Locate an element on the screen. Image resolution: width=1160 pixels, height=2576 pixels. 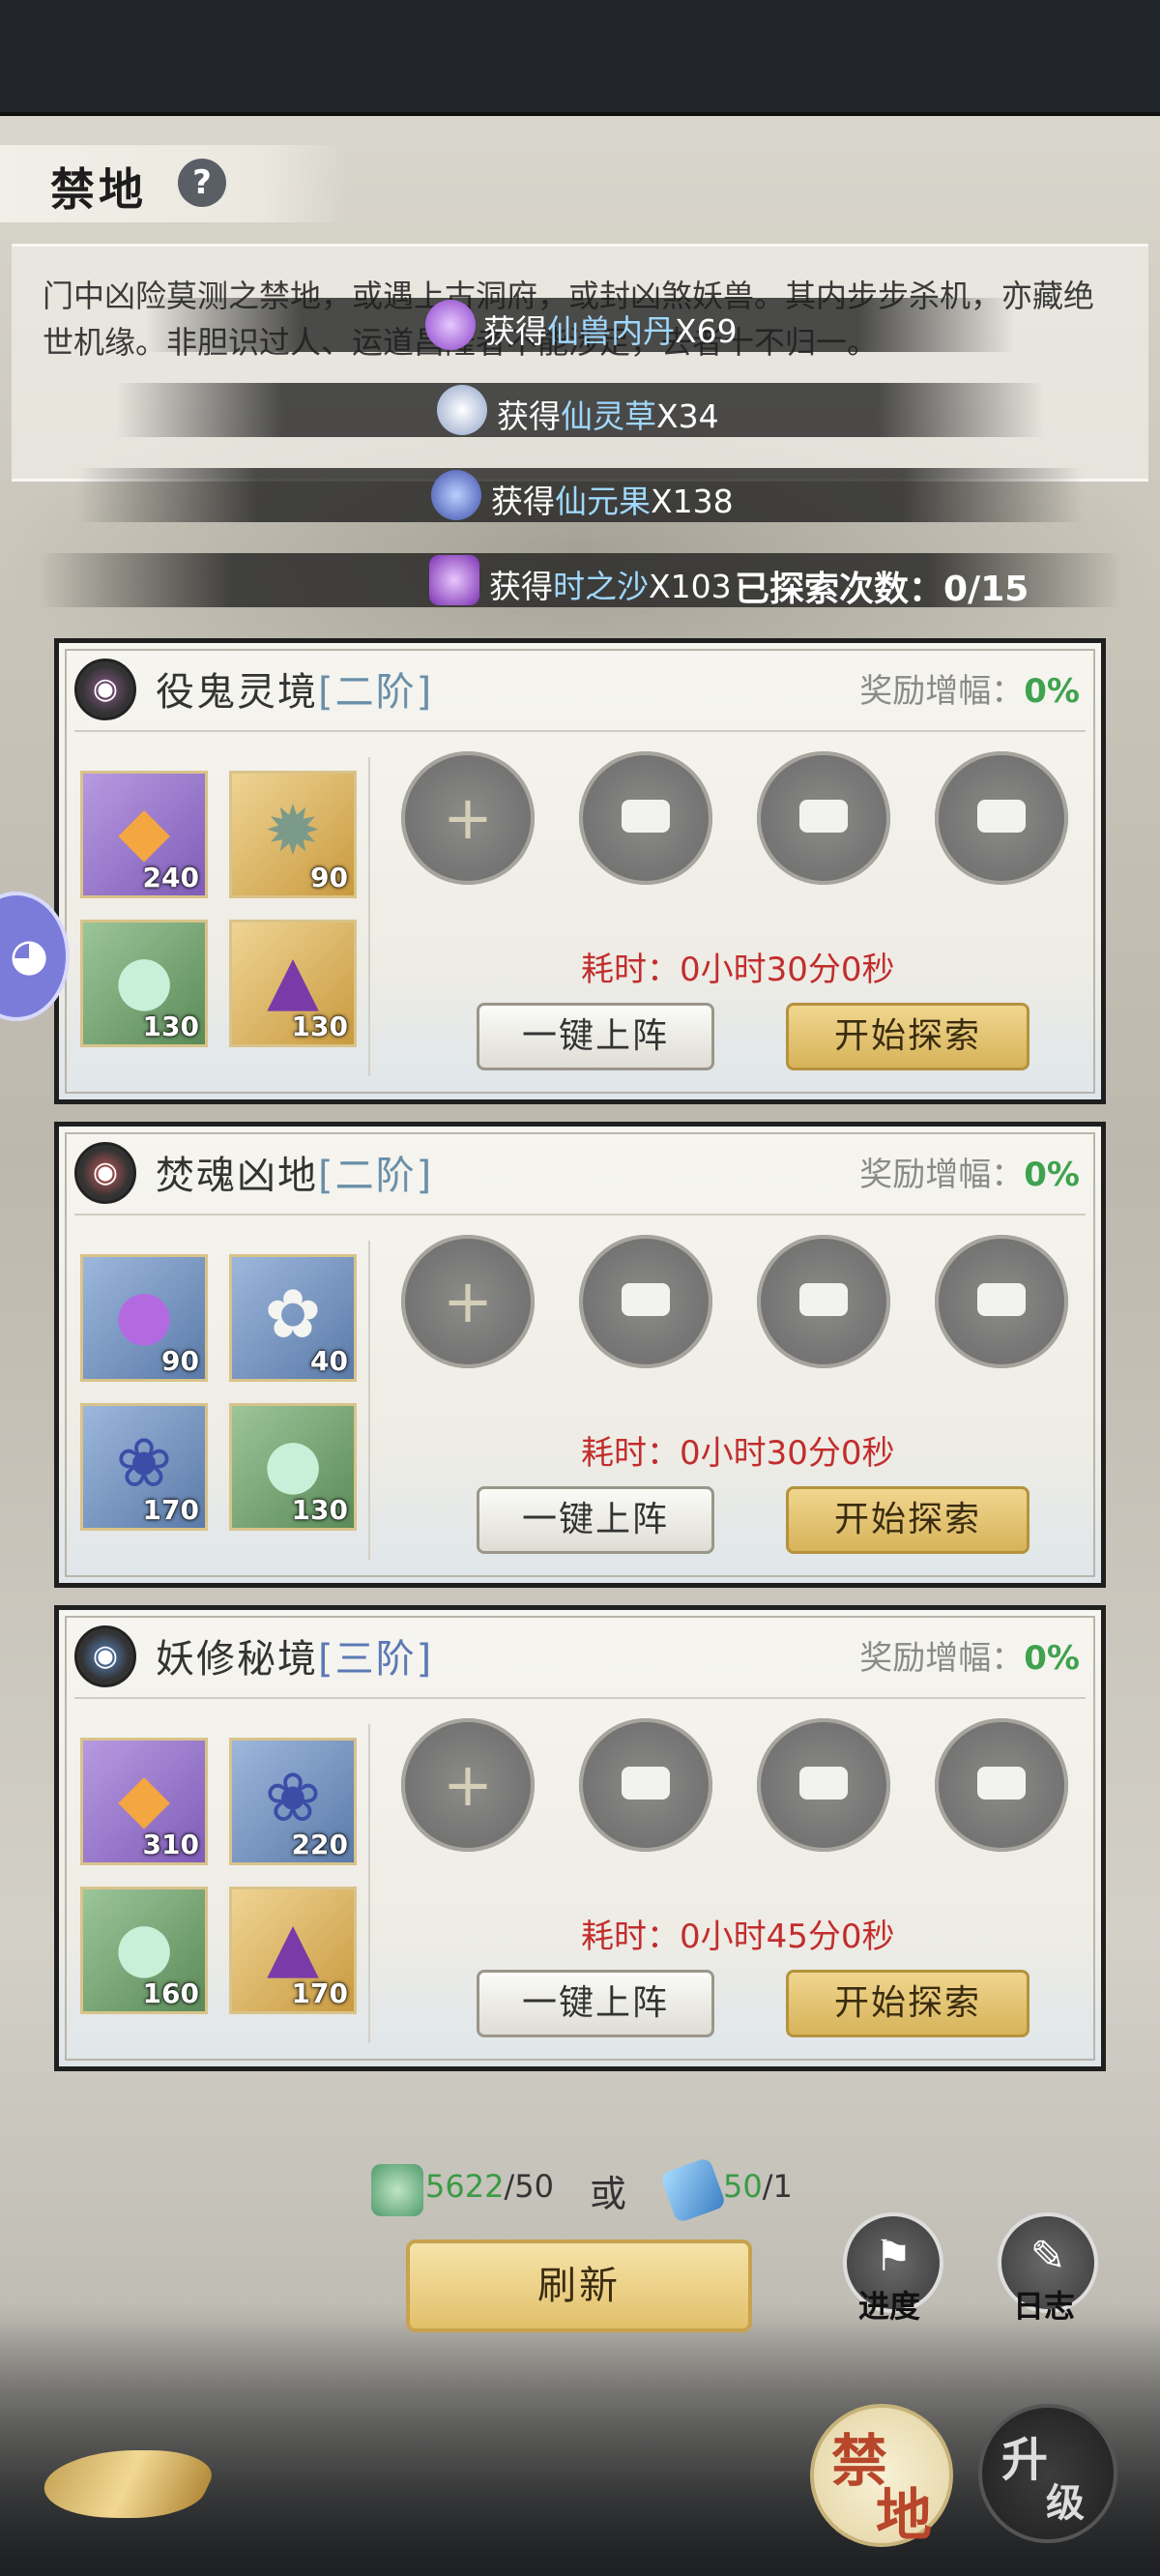
material-slot: ● 90 is located at coordinates (144, 1318).